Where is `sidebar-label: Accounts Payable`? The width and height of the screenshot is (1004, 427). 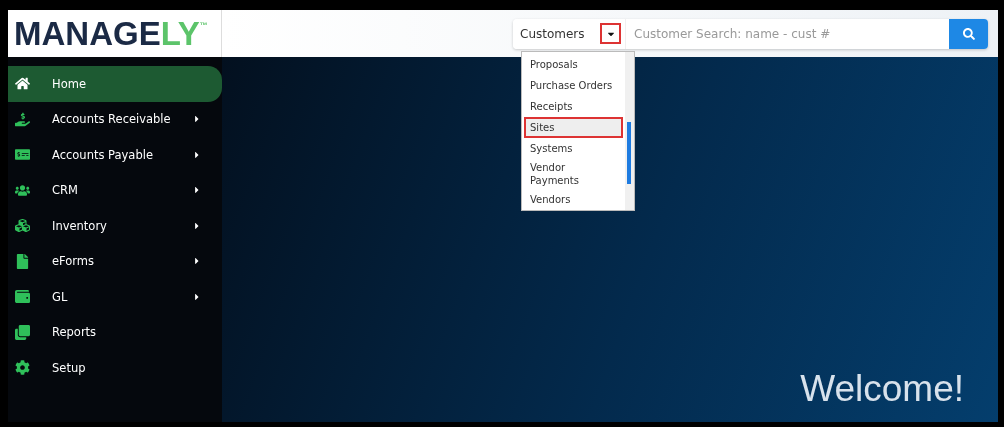
sidebar-label: Accounts Payable is located at coordinates (103, 154).